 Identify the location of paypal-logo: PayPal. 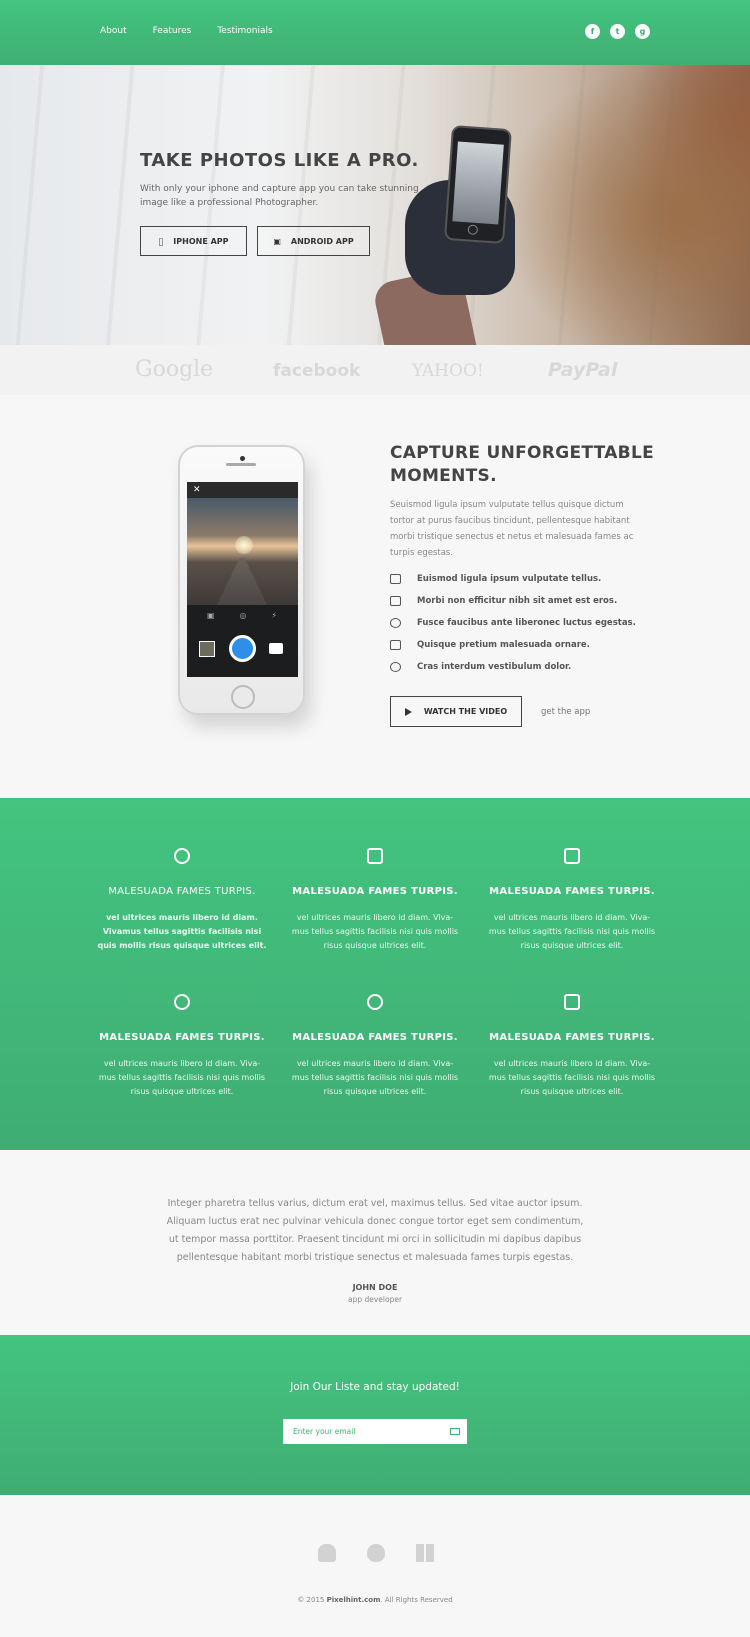
(583, 370).